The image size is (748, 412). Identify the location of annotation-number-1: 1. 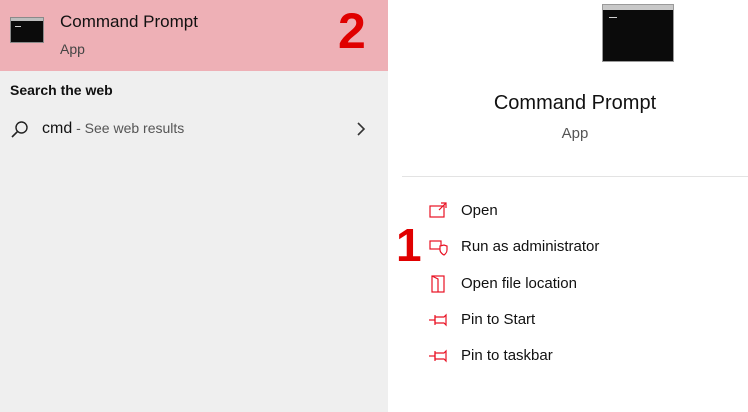
(409, 245).